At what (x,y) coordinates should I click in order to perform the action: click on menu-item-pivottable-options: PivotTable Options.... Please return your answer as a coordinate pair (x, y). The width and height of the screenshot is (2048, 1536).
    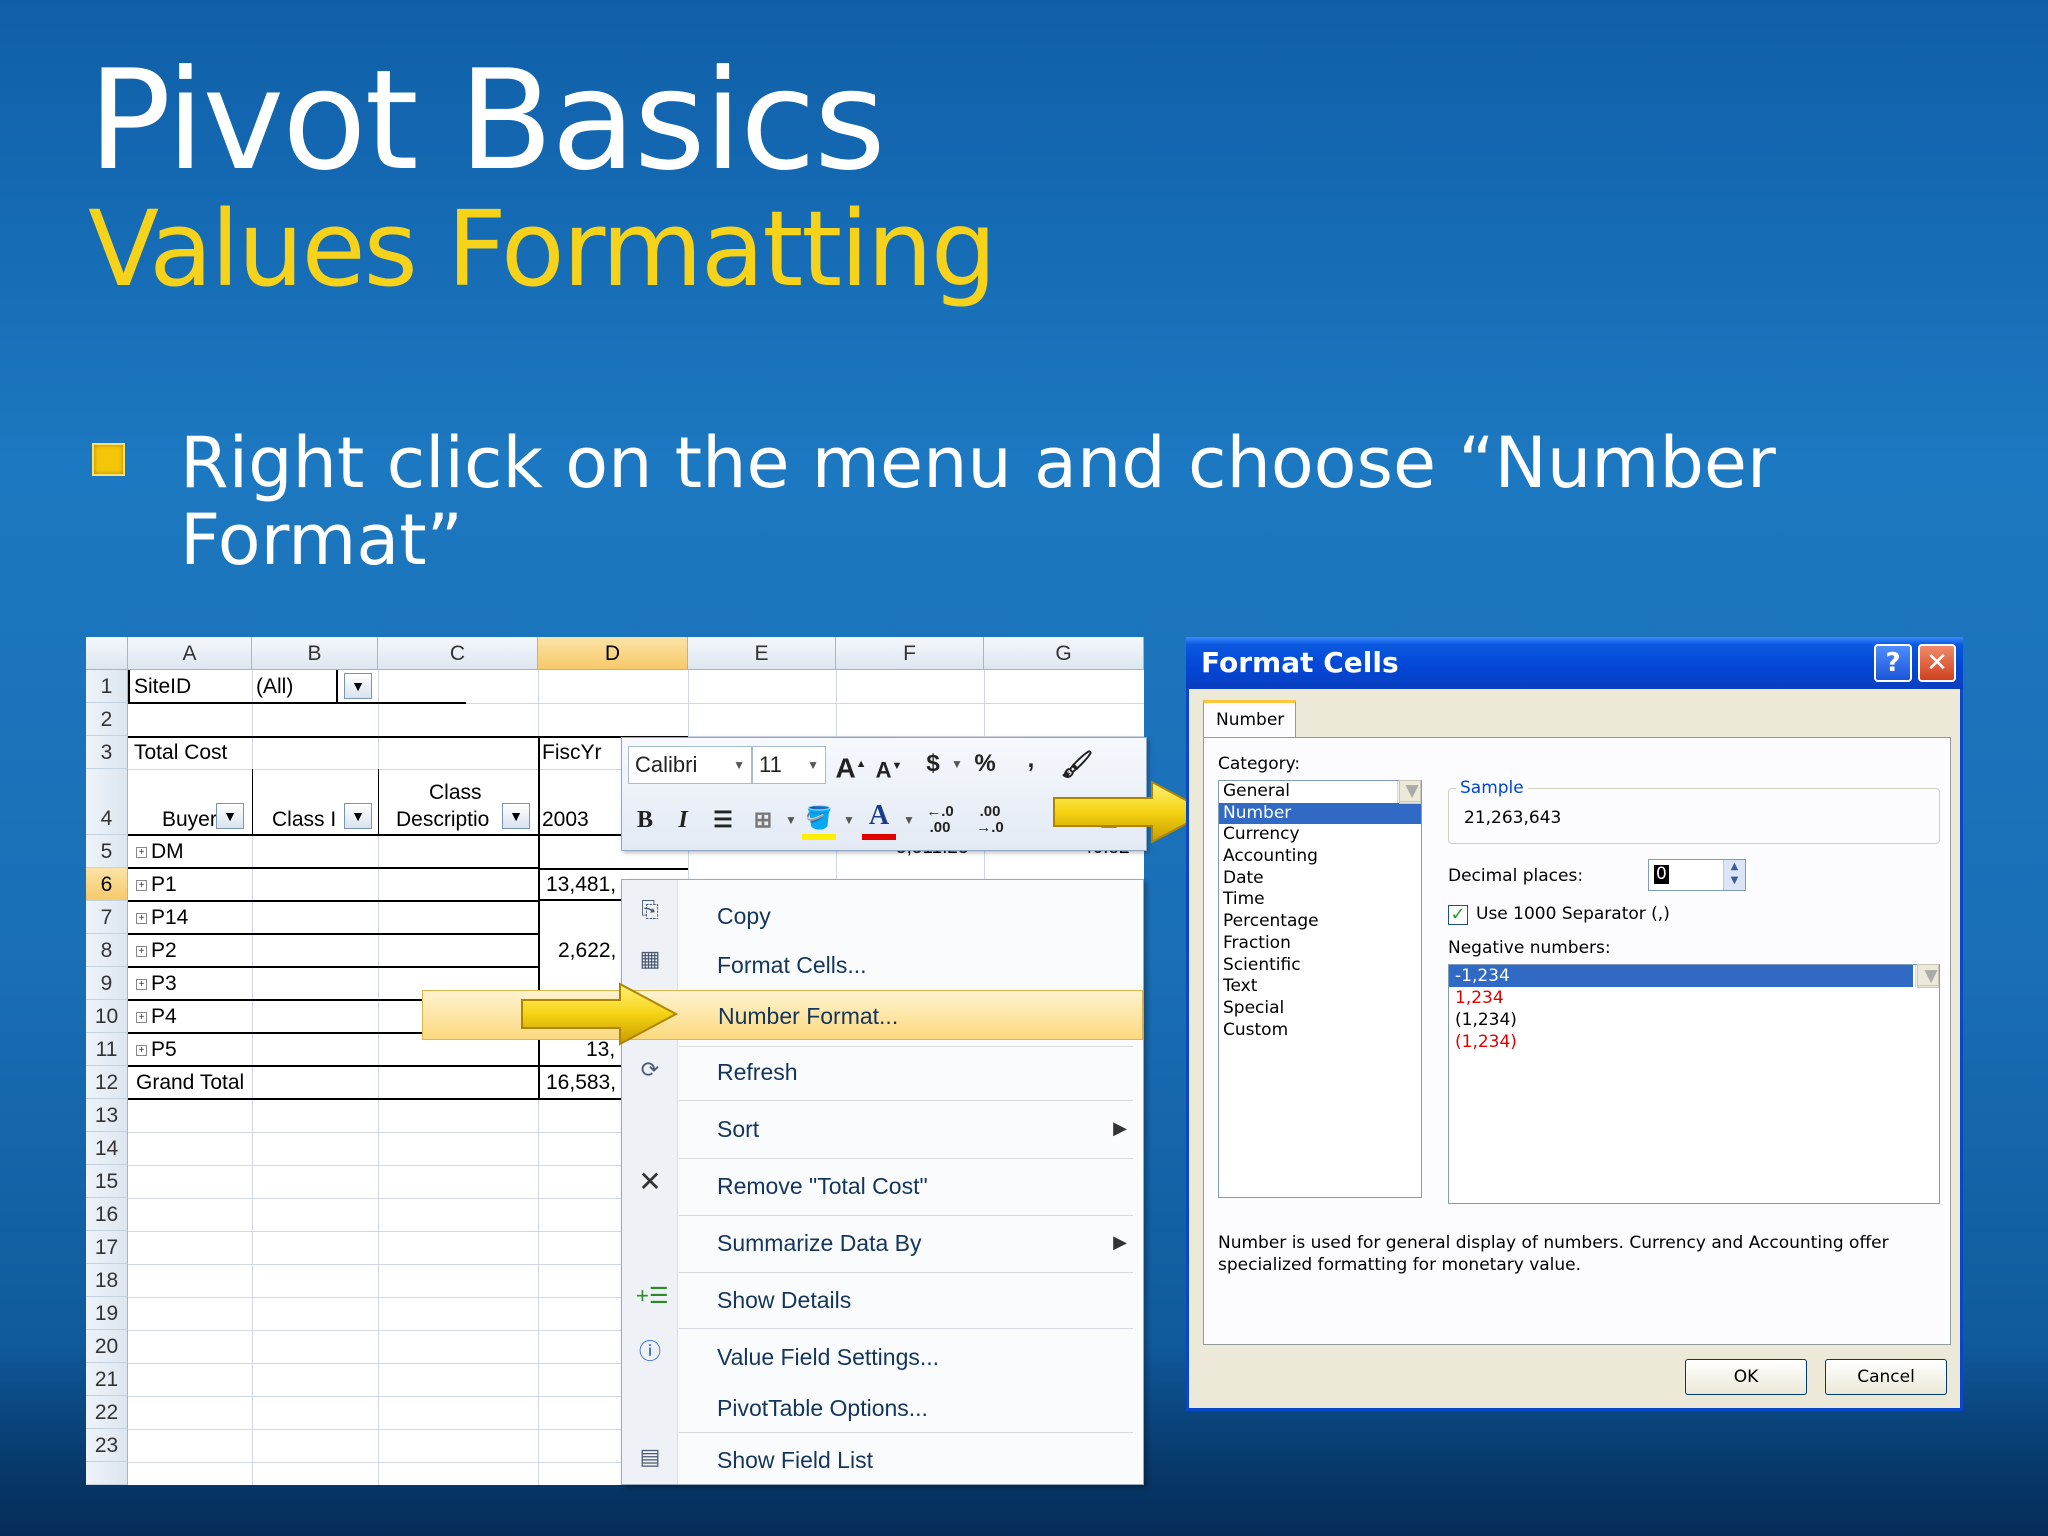
    Looking at the image, I should click on (911, 1408).